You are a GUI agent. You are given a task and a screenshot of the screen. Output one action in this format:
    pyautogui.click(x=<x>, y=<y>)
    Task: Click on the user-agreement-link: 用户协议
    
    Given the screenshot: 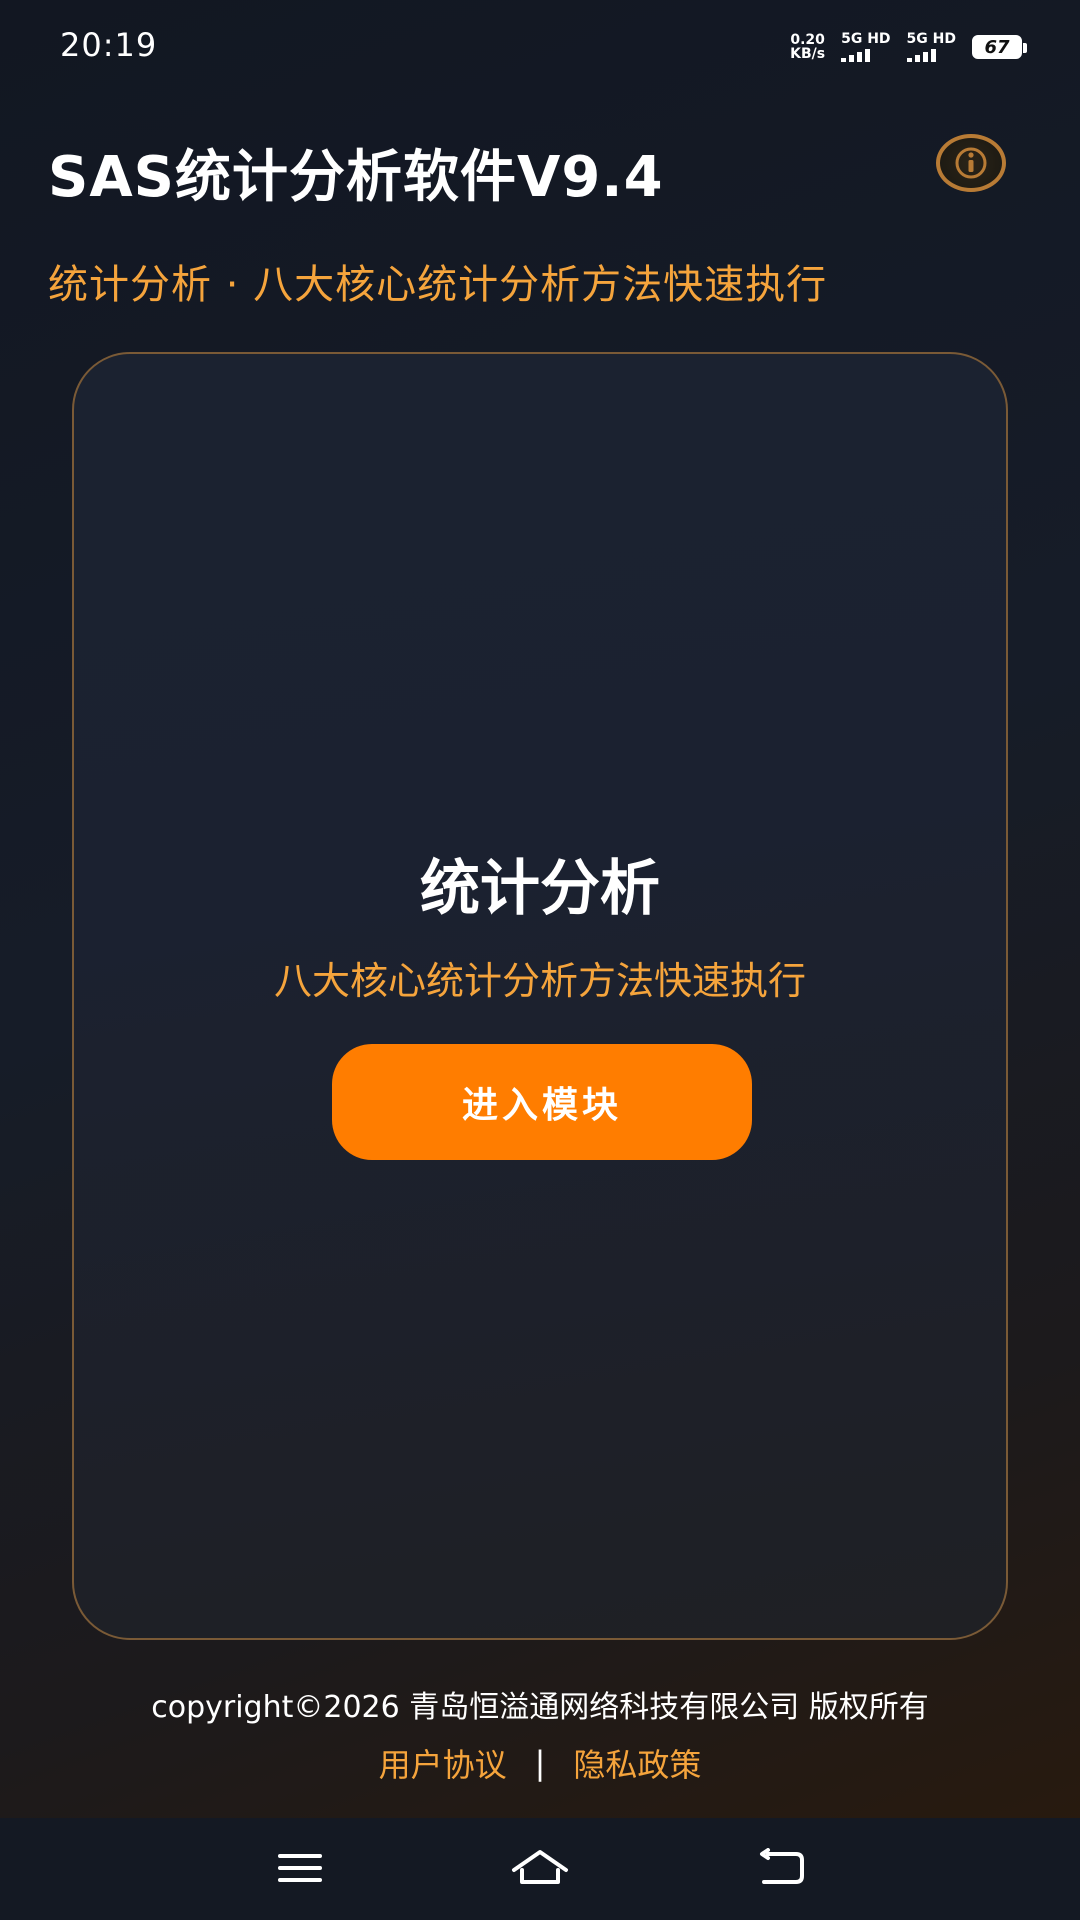 What is the action you would take?
    pyautogui.click(x=443, y=1763)
    